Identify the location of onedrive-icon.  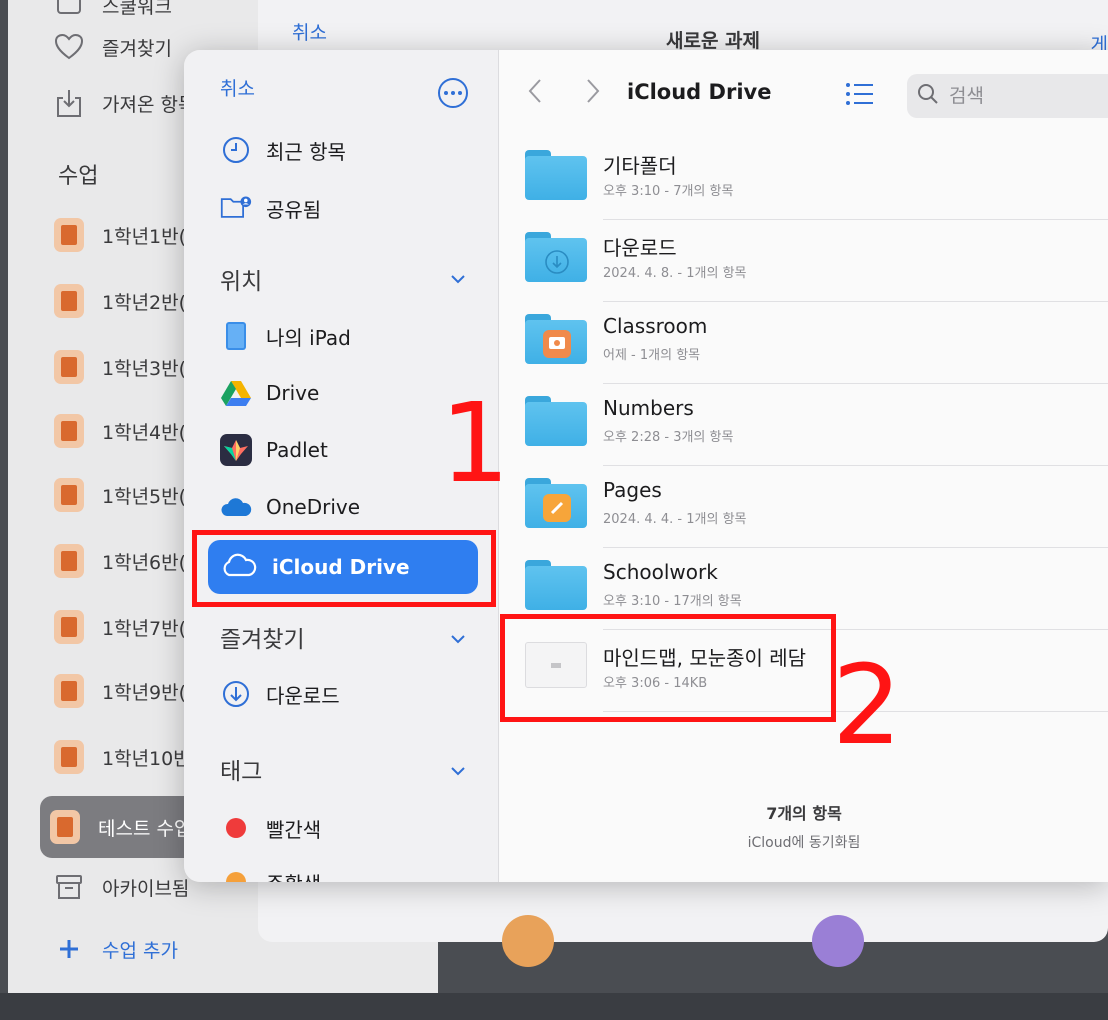
(236, 507).